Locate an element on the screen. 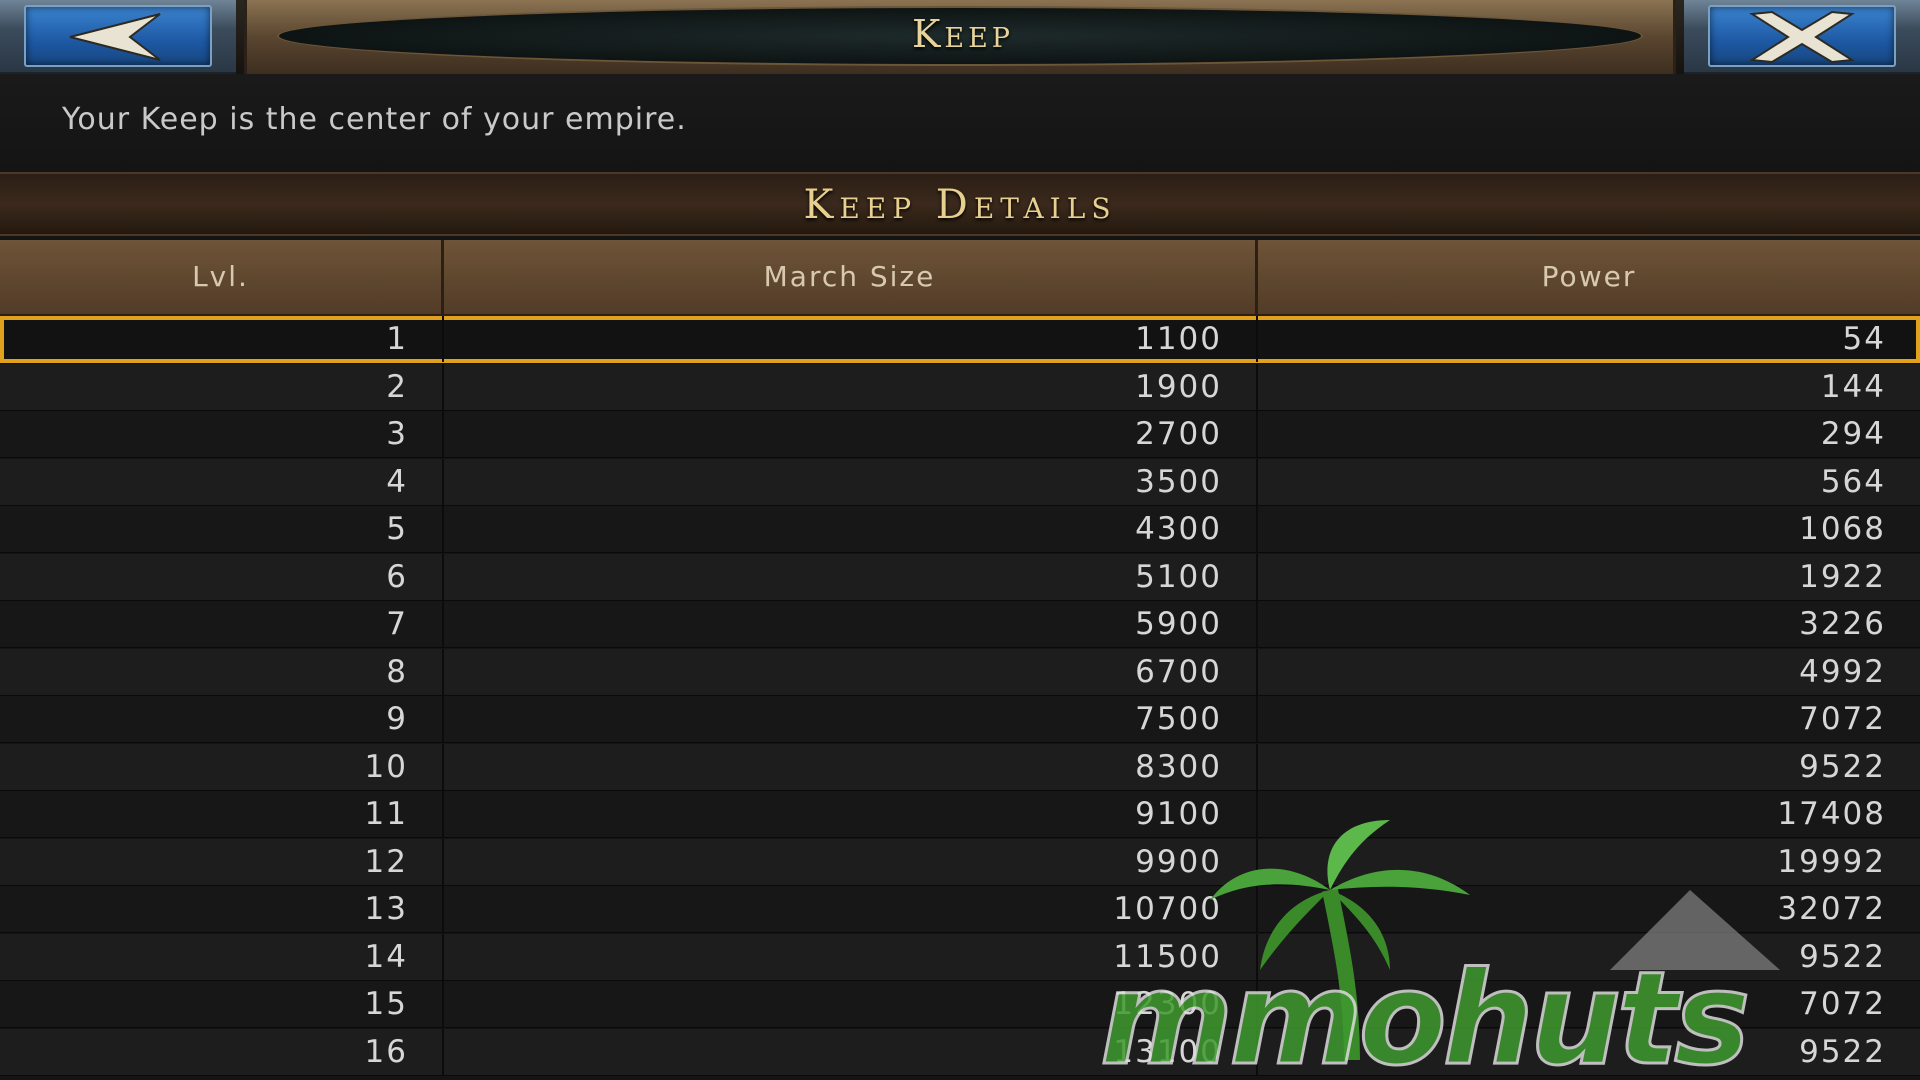  table-row: 1 1100 54 is located at coordinates (960, 339).